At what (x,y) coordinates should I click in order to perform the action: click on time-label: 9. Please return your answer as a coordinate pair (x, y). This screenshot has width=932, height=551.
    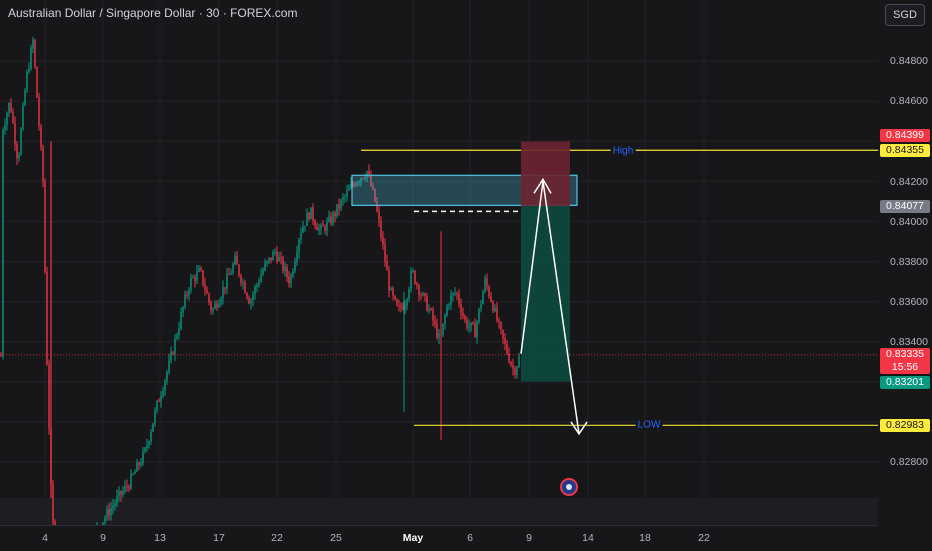
    Looking at the image, I should click on (103, 538).